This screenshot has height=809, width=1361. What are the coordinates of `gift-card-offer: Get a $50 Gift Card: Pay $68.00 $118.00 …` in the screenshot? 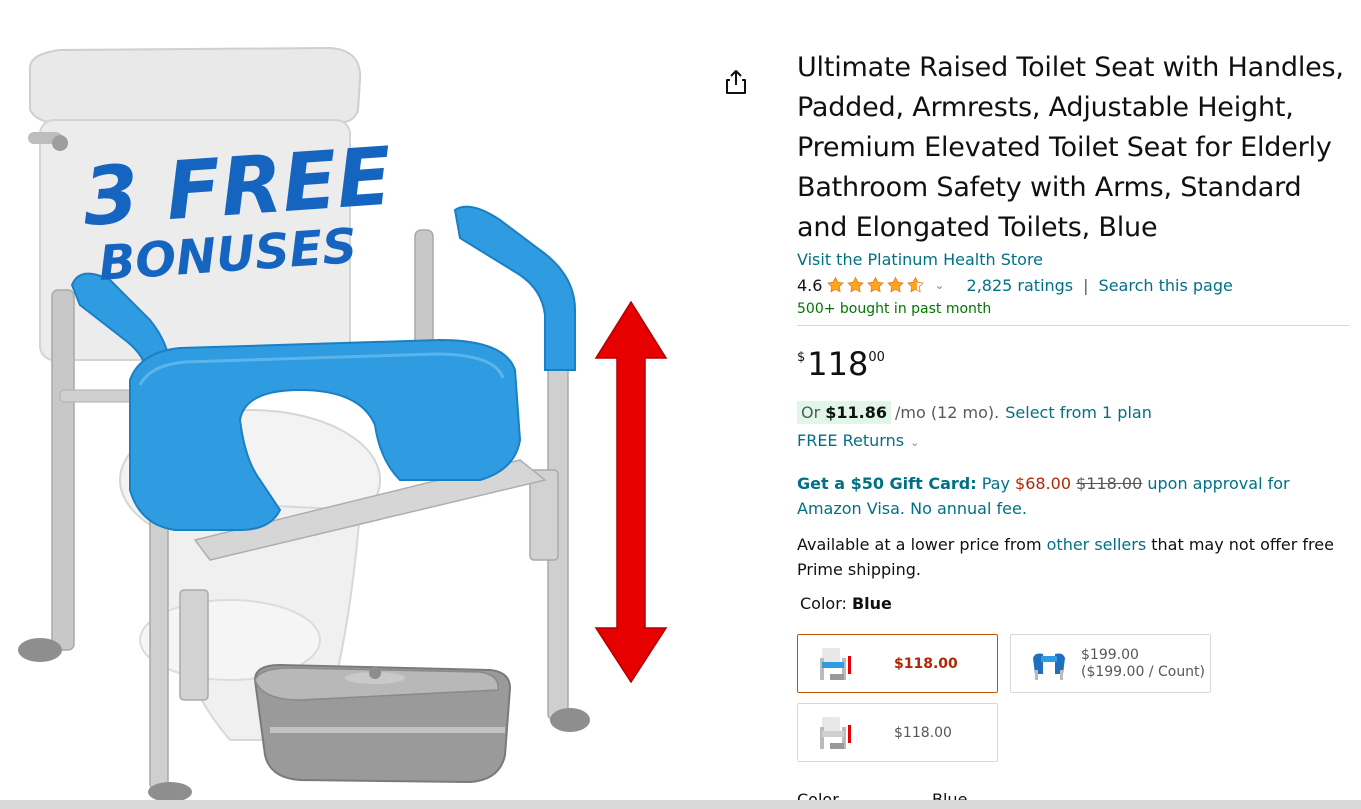 It's located at (1073, 496).